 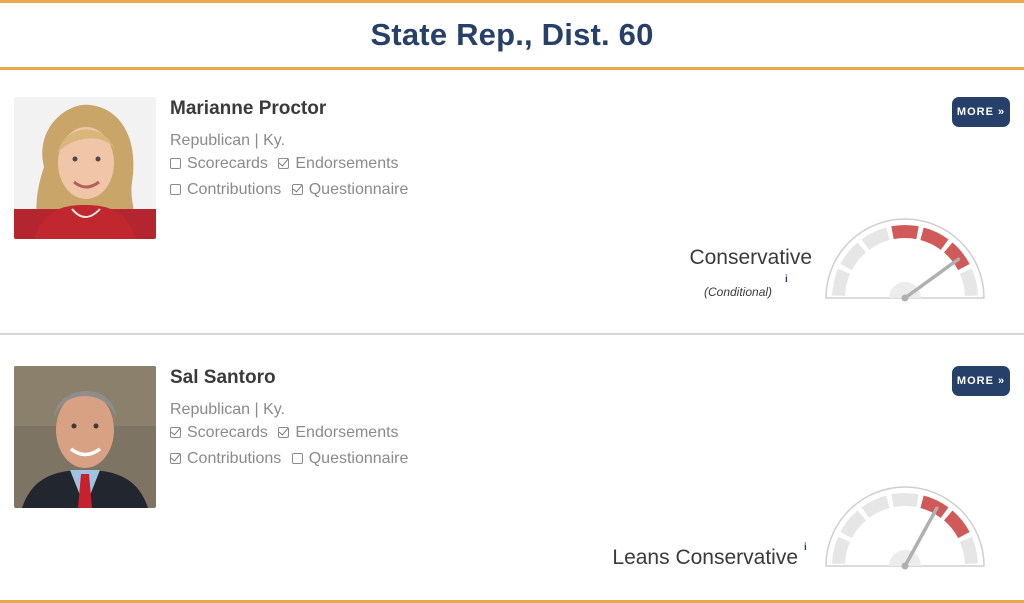 I want to click on rating-note: (Conditional), so click(x=738, y=292).